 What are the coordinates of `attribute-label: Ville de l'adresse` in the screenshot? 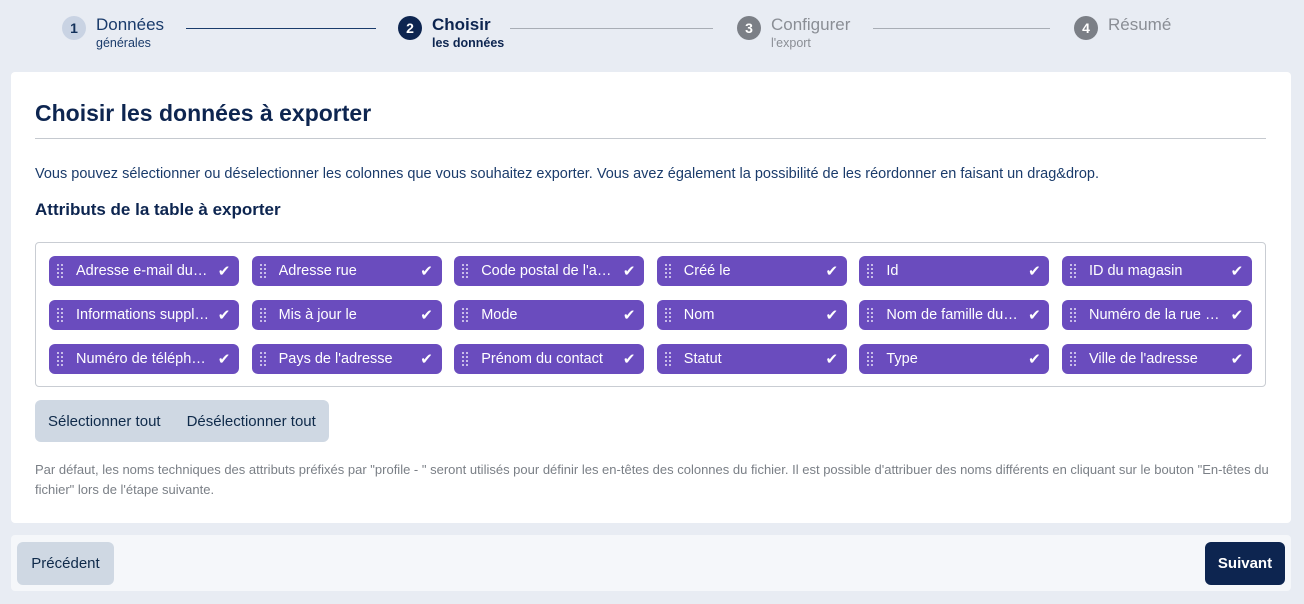 It's located at (1143, 359).